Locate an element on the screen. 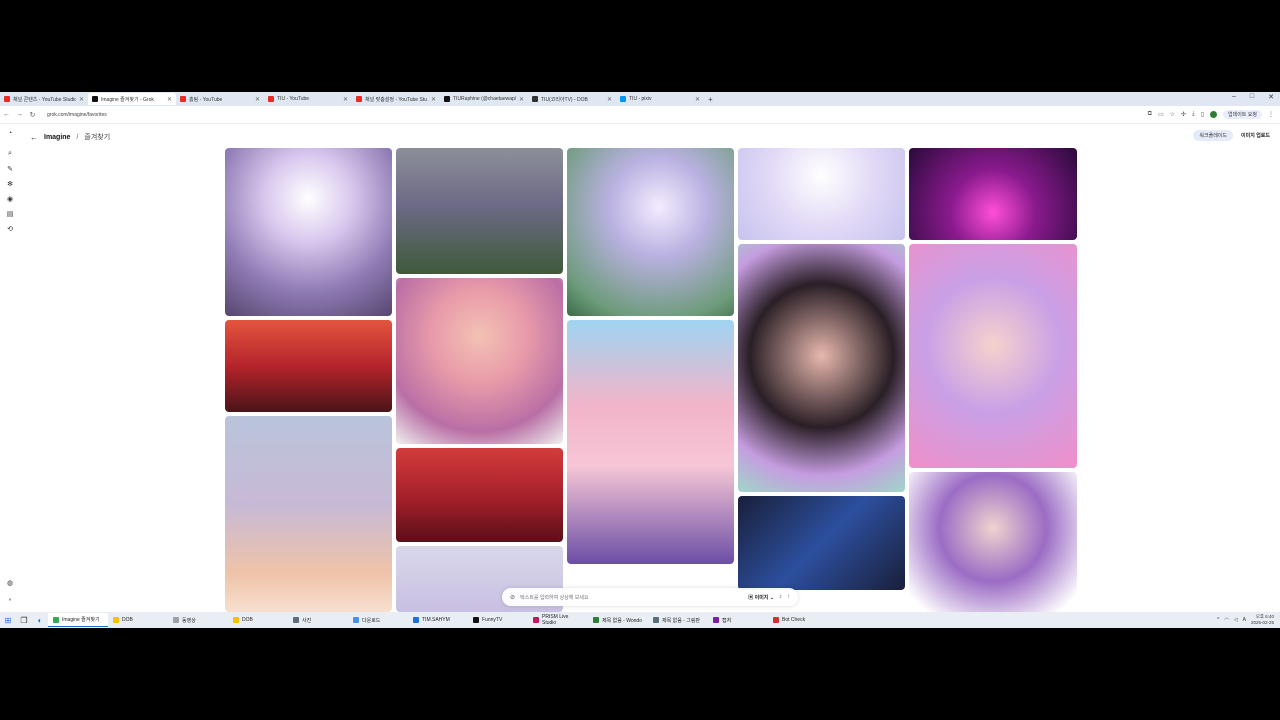 This screenshot has height=720, width=1280. submit-arrow-icon: ↑ is located at coordinates (788, 597).